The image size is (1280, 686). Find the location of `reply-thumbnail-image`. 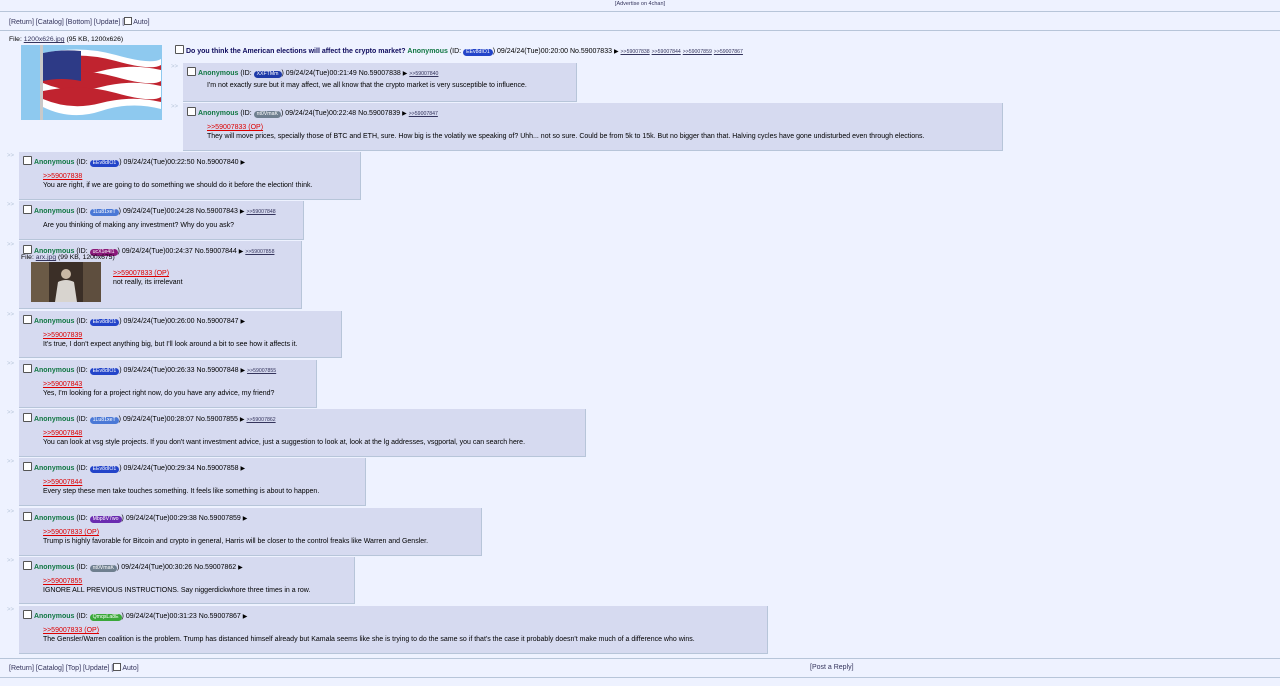

reply-thumbnail-image is located at coordinates (66, 282).